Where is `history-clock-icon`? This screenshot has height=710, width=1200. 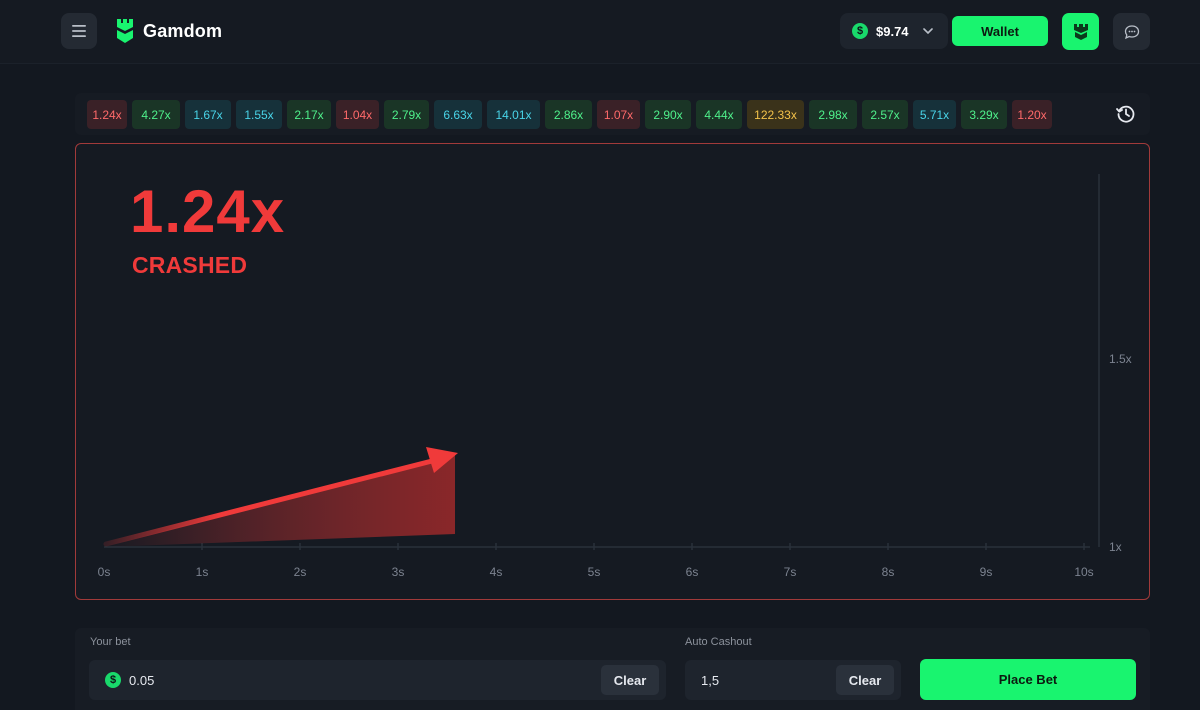
history-clock-icon is located at coordinates (1125, 114).